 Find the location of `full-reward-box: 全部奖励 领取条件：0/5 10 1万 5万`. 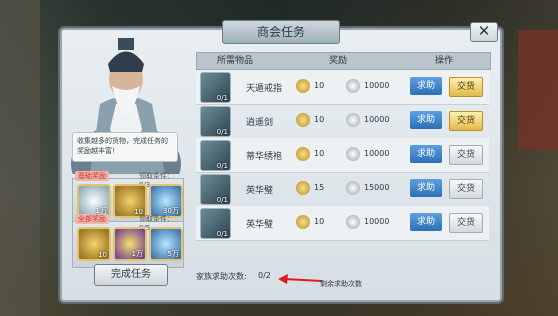

full-reward-box: 全部奖励 领取条件：0/5 10 1万 5万 is located at coordinates (128, 241).